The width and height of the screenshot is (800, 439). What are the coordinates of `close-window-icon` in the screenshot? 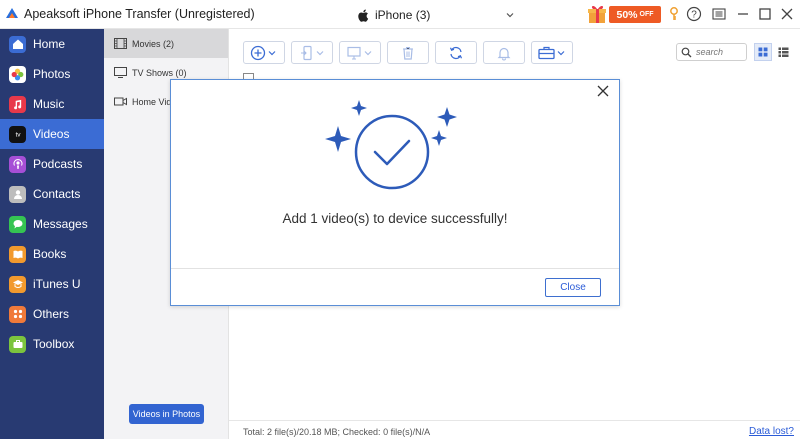 It's located at (787, 14).